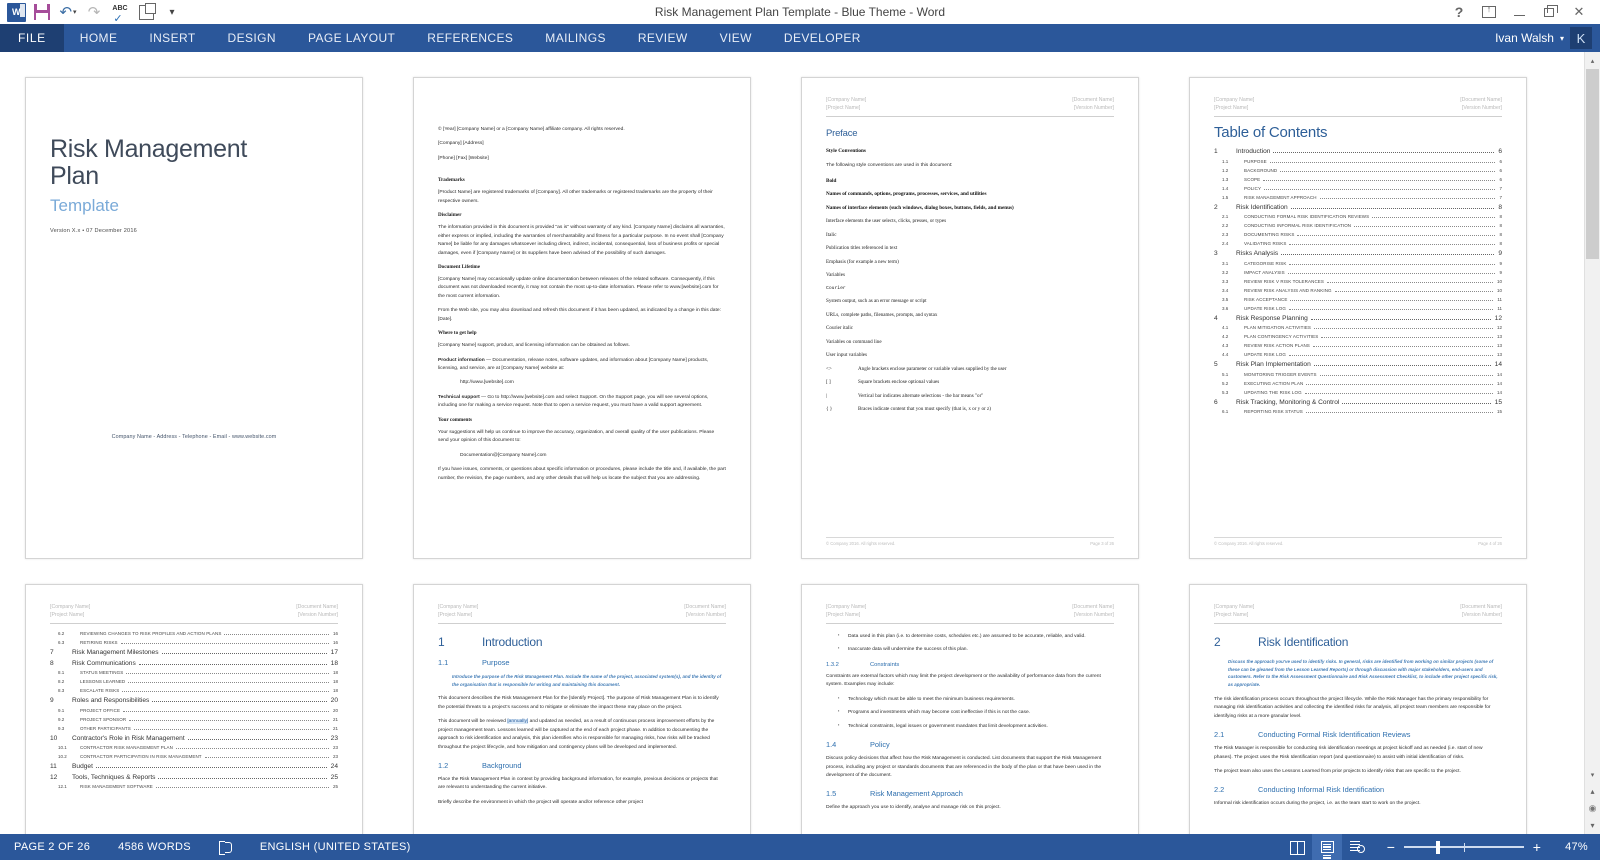  Describe the element at coordinates (194, 652) in the screenshot. I see `toc-entry-level1: 7 Risk Management Milestones 17` at that location.